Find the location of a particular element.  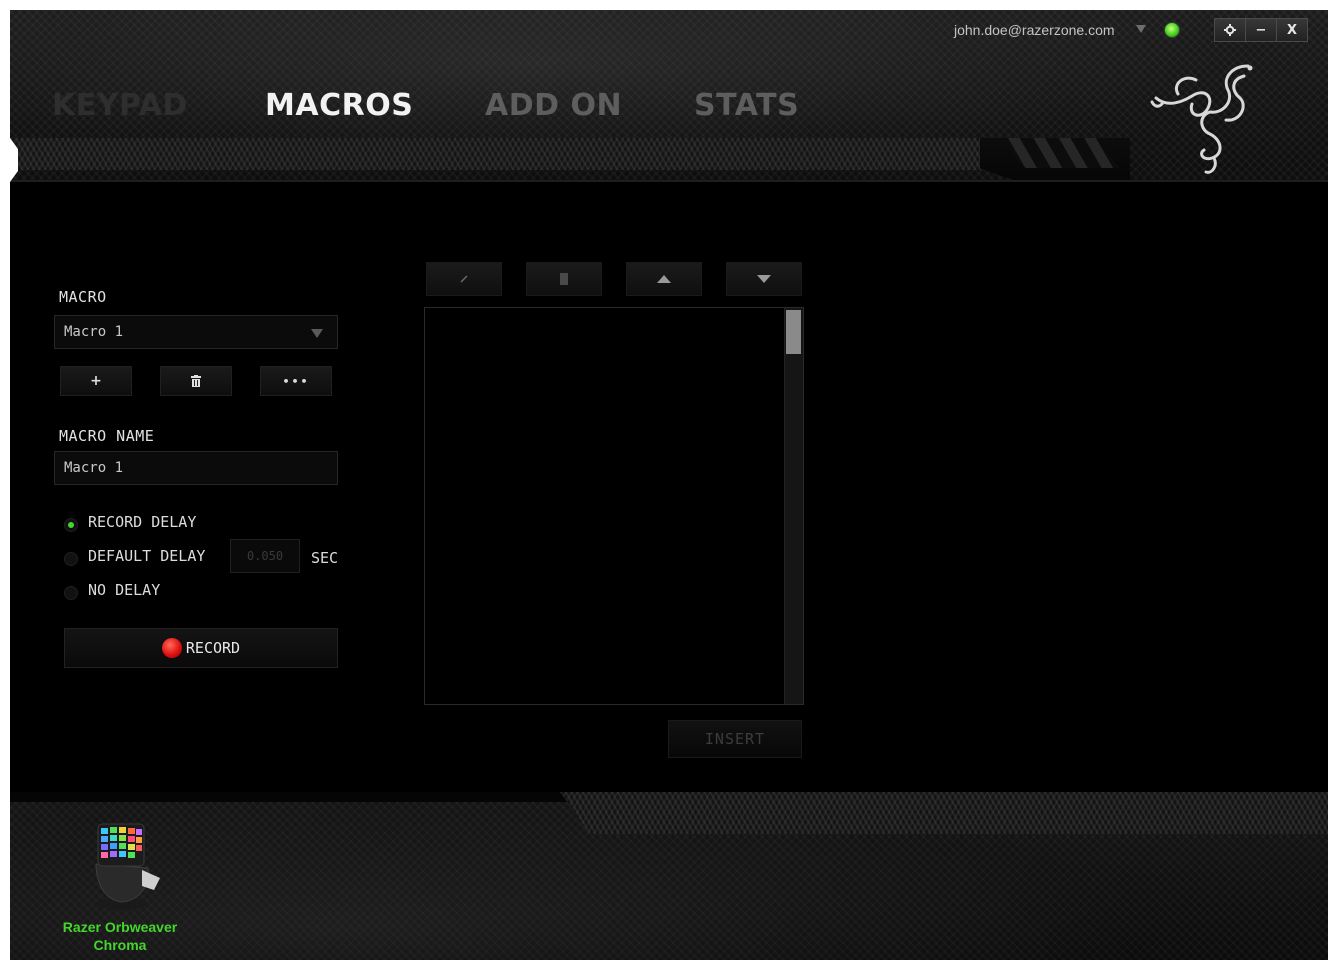

macro-action-list is located at coordinates (614, 506).